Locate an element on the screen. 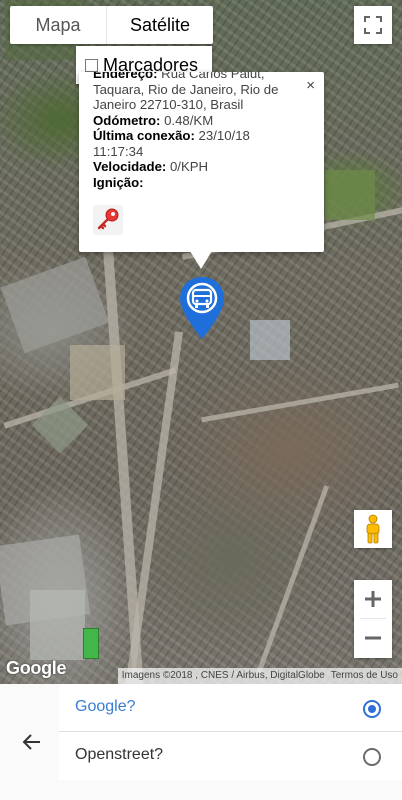  fullscreen-button is located at coordinates (373, 25).